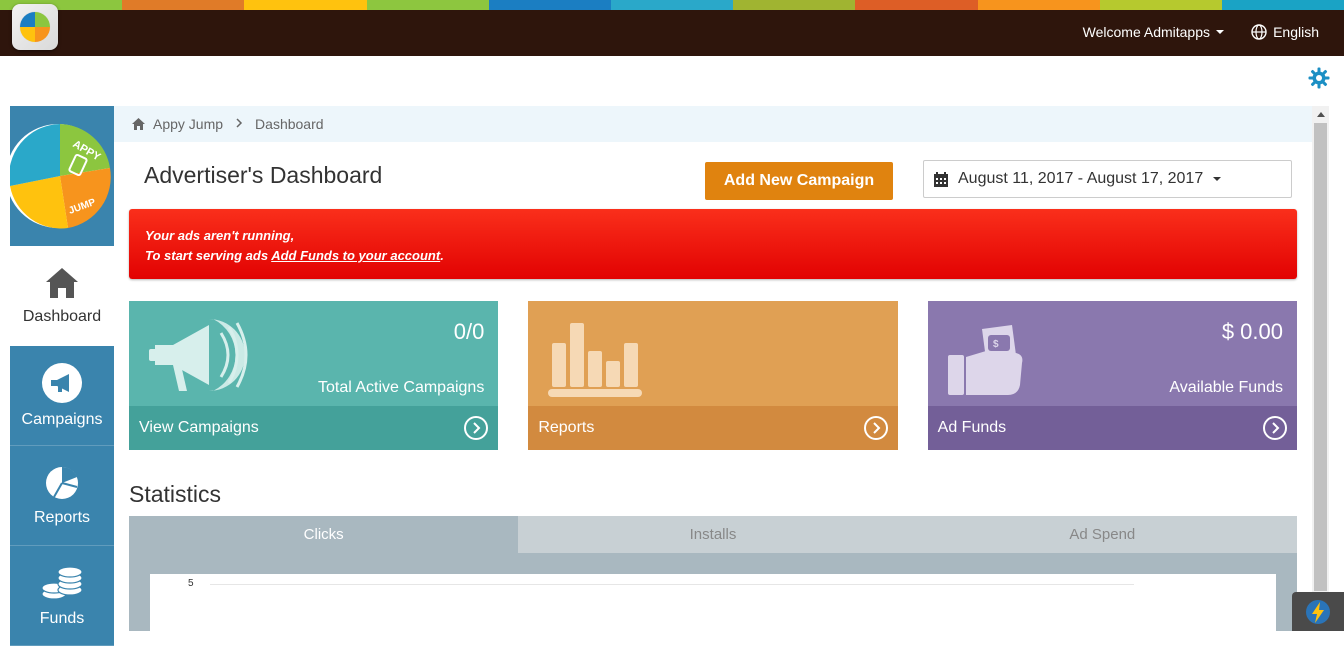 Image resolution: width=1344 pixels, height=646 pixels. Describe the element at coordinates (289, 124) in the screenshot. I see `breadcrumb-current: Dashboard` at that location.